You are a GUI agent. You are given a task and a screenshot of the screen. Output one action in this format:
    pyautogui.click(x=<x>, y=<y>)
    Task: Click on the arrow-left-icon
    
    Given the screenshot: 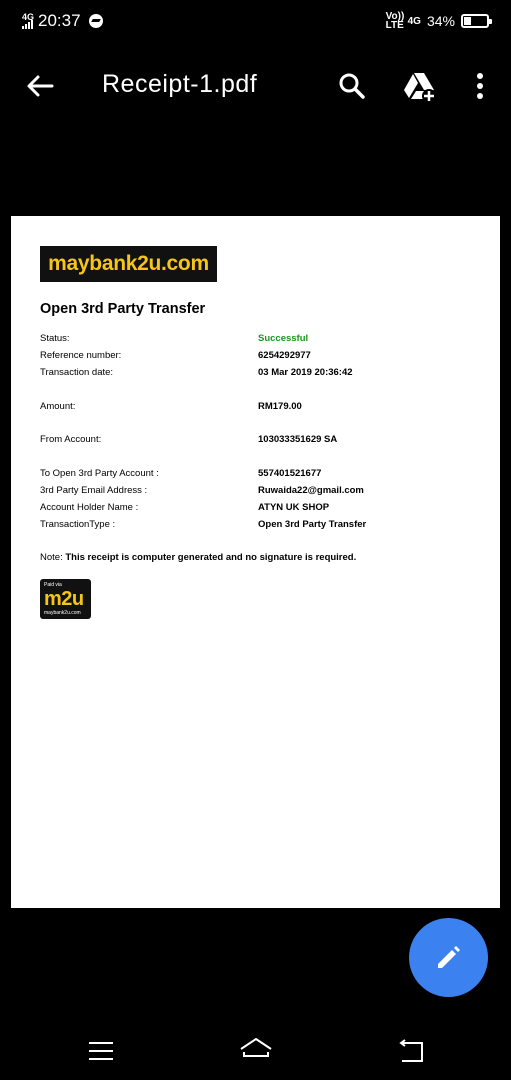 What is the action you would take?
    pyautogui.click(x=40, y=86)
    